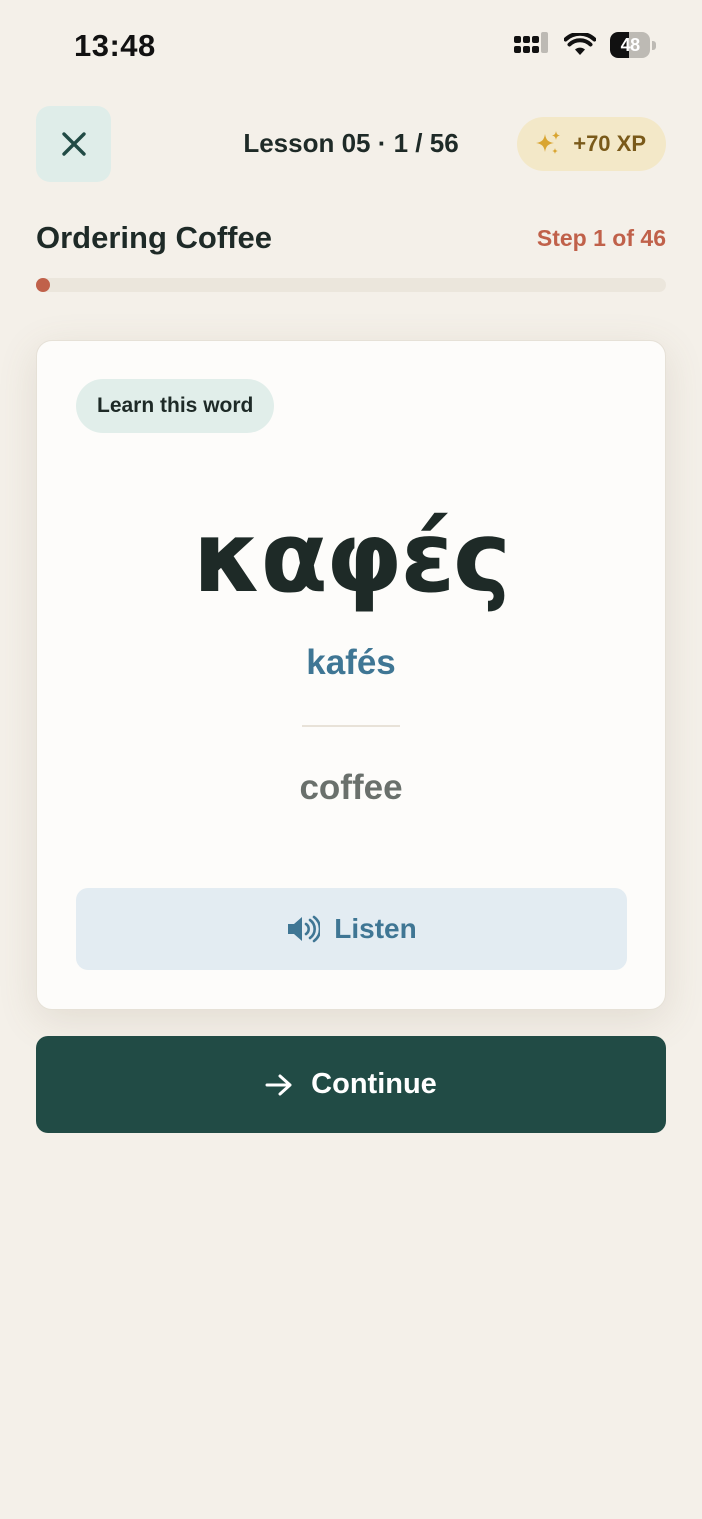 The image size is (702, 1519). I want to click on listen-button: Listen, so click(351, 929).